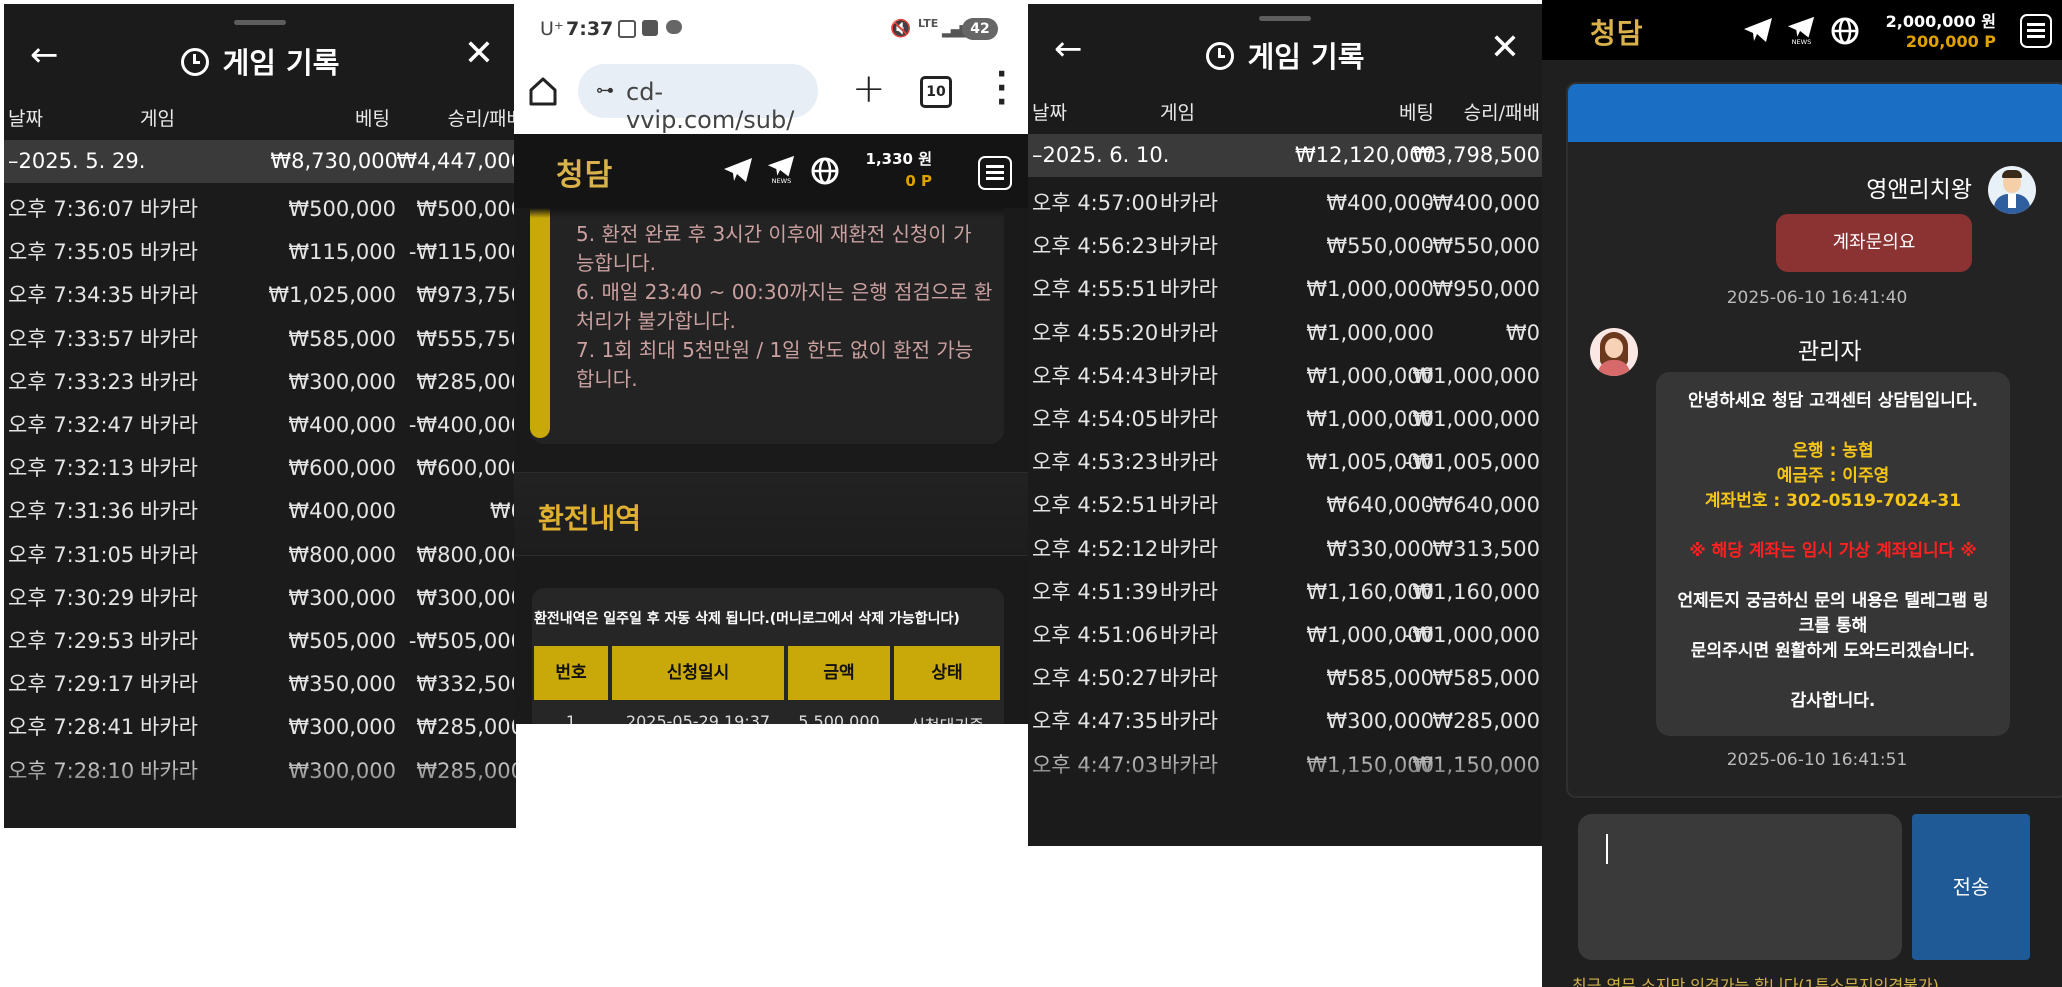 This screenshot has width=2062, height=987. Describe the element at coordinates (1971, 887) in the screenshot. I see `send-button: 전송` at that location.